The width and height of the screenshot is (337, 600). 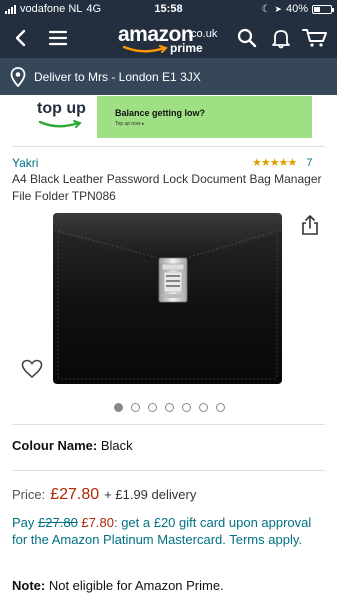 I want to click on amazon-prime-logo: amazon .co.uk prime, so click(x=170, y=39).